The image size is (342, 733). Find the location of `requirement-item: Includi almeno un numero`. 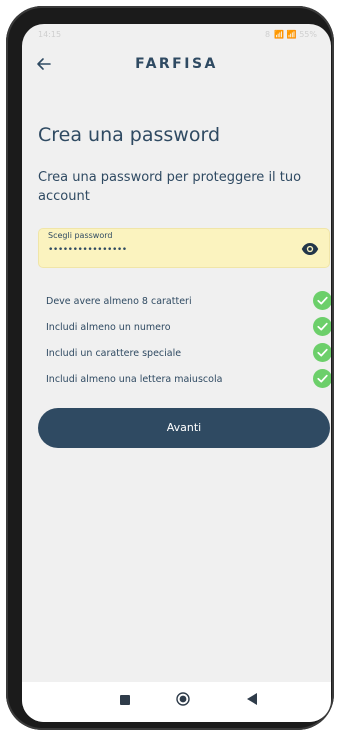

requirement-item: Includi almeno un numero is located at coordinates (188, 330).